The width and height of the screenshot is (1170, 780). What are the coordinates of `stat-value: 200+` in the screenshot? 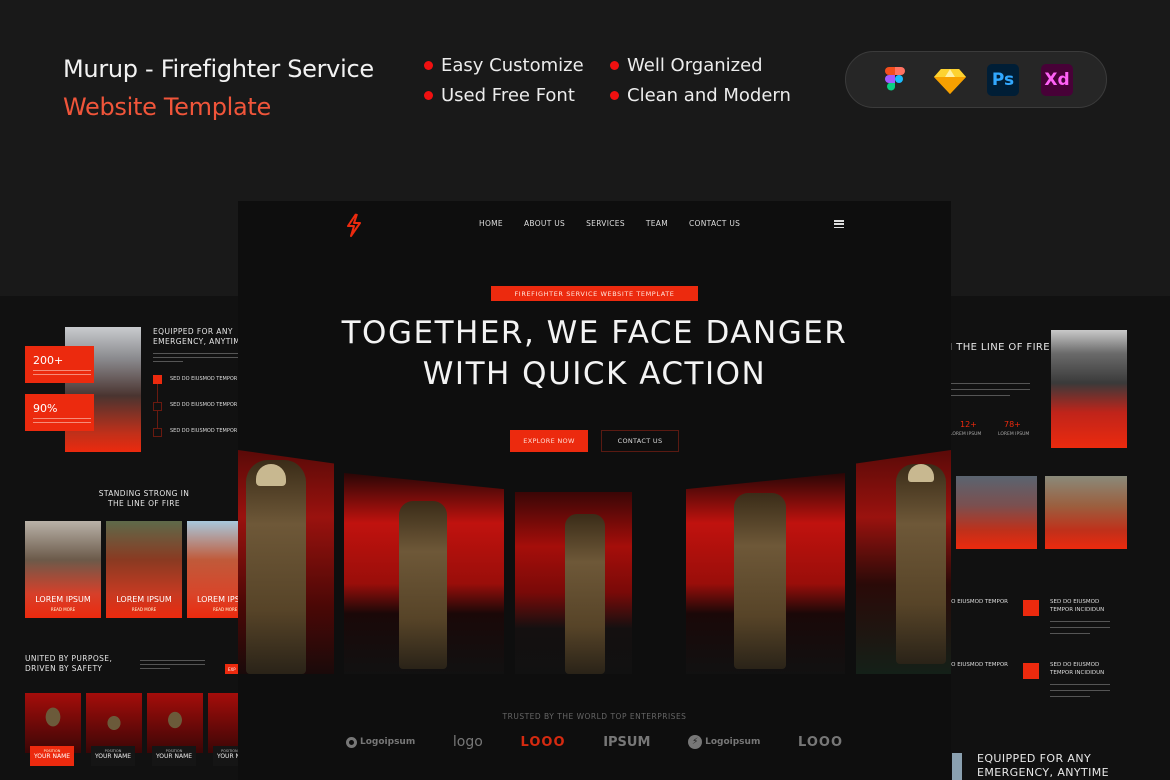 It's located at (48, 360).